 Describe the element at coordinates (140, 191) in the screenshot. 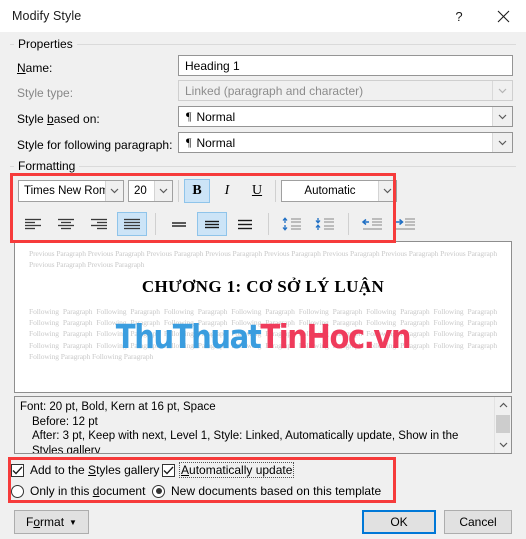

I see `font-size-value: 20` at that location.